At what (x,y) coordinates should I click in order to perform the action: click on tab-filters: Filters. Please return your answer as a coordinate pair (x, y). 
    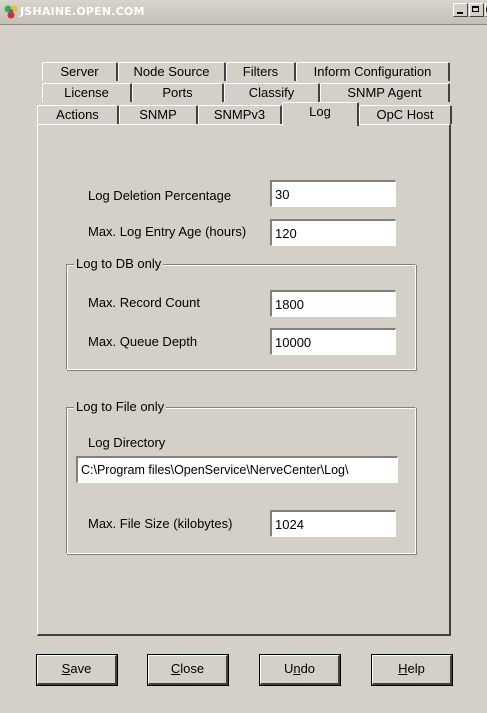
    Looking at the image, I should click on (261, 71).